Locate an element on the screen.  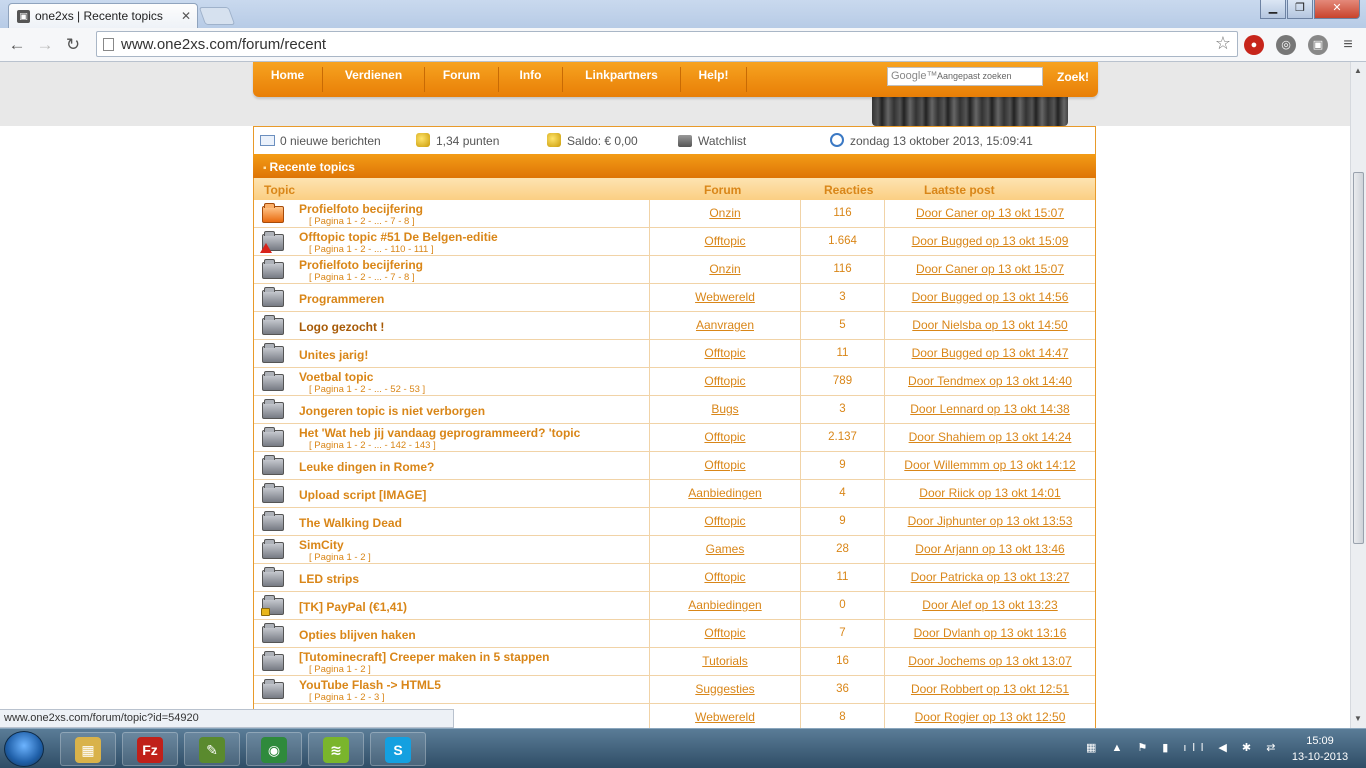
extension-adblock-icon: ● is located at coordinates (1254, 45).